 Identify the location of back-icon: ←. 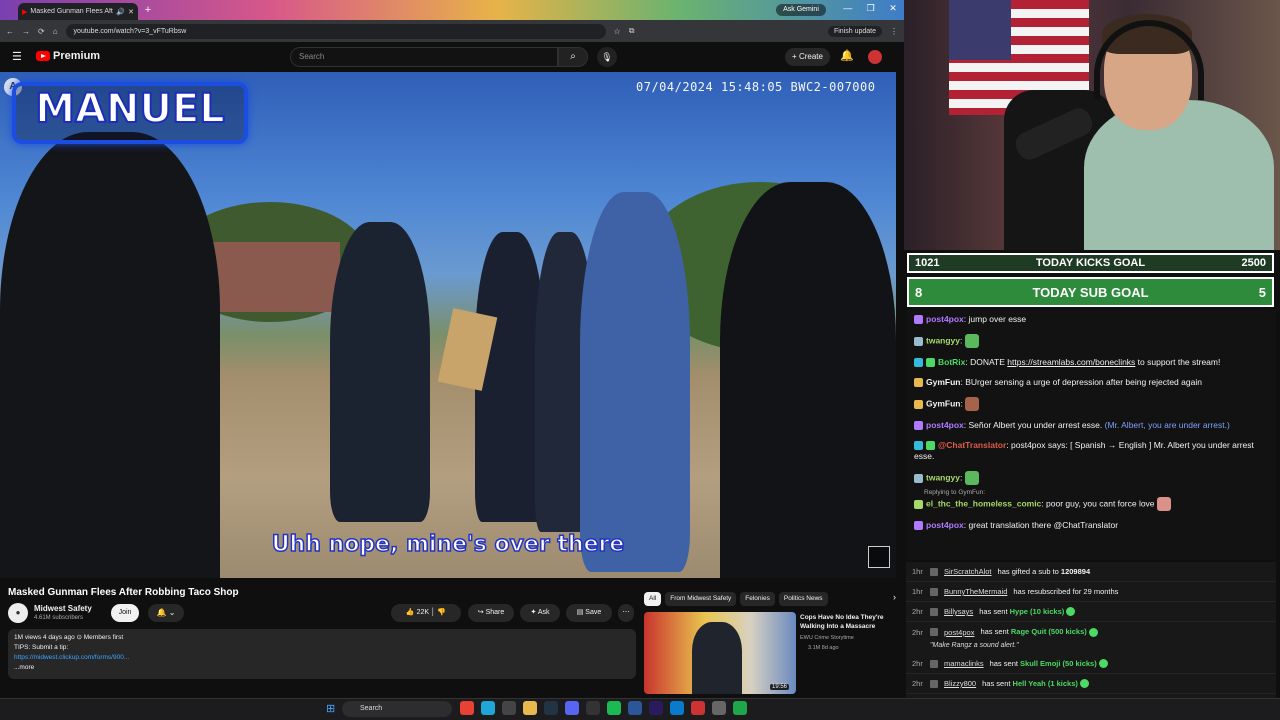
(10, 31).